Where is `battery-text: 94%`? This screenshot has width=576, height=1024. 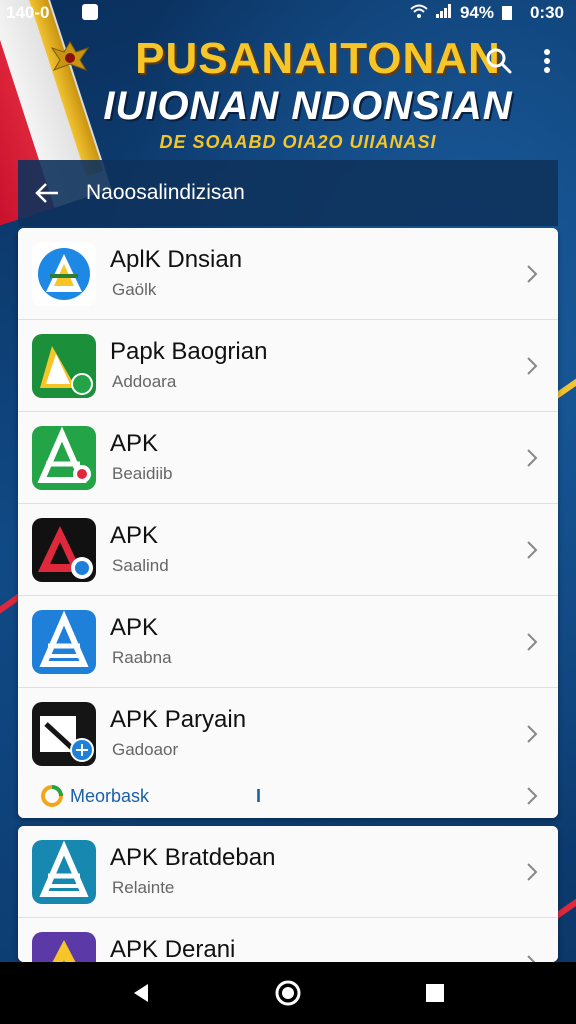
battery-text: 94% is located at coordinates (476, 12).